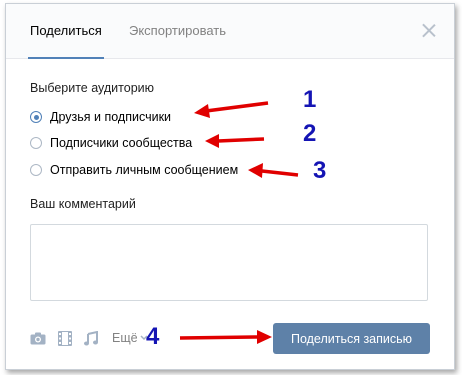 The image size is (462, 375). I want to click on tab-export: Экспортировать, so click(177, 31).